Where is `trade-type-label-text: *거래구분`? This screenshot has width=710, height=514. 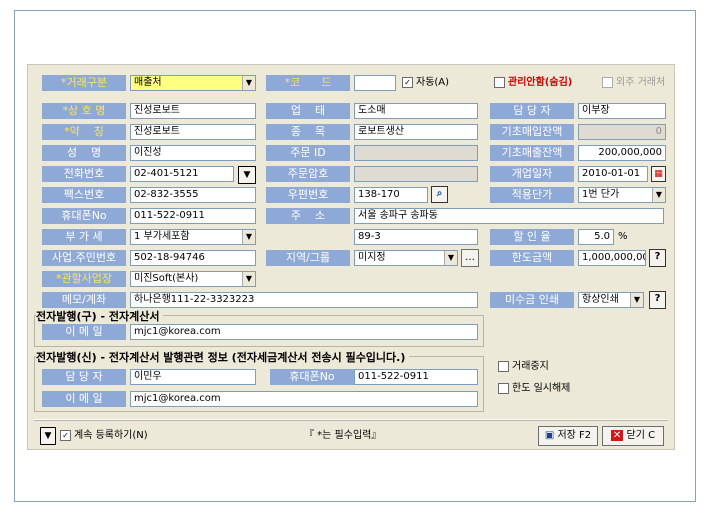 trade-type-label-text: *거래구분 is located at coordinates (84, 82).